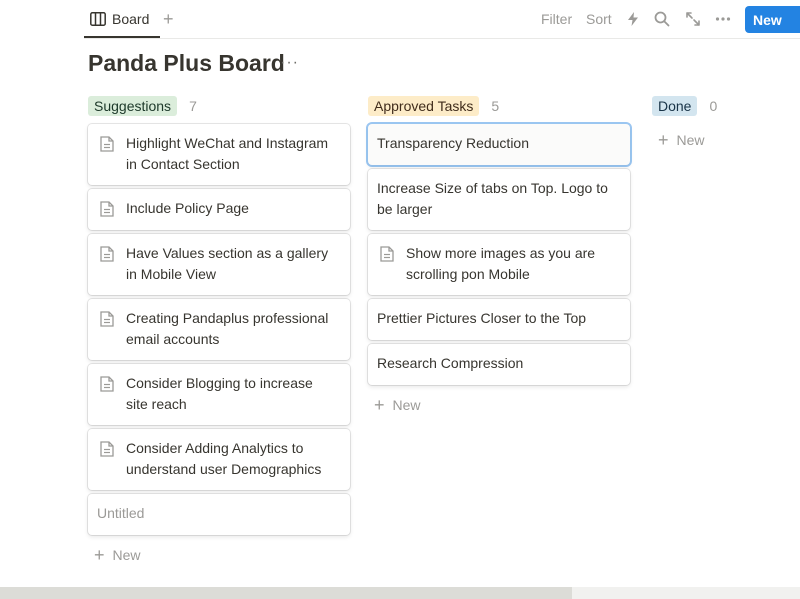 The height and width of the screenshot is (599, 800). What do you see at coordinates (442, 38) in the screenshot?
I see `toolbar-divider` at bounding box center [442, 38].